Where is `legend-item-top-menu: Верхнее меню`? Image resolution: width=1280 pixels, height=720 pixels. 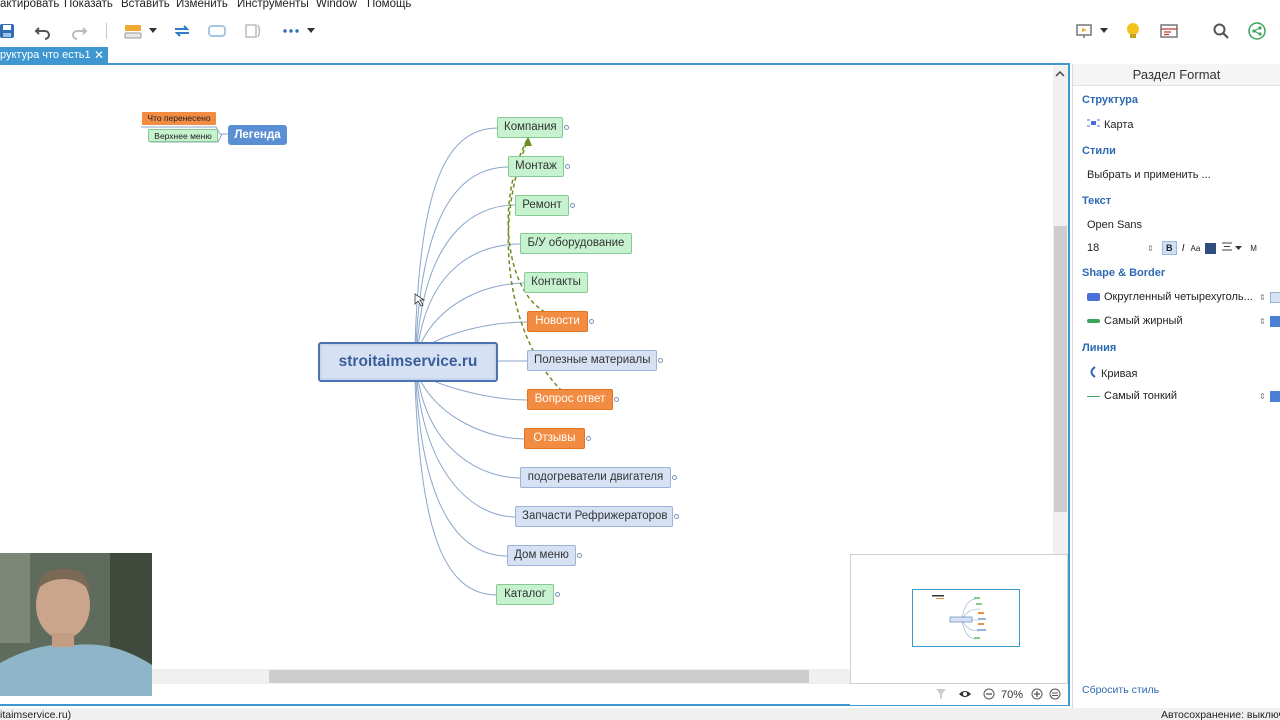 legend-item-top-menu: Верхнее меню is located at coordinates (183, 135).